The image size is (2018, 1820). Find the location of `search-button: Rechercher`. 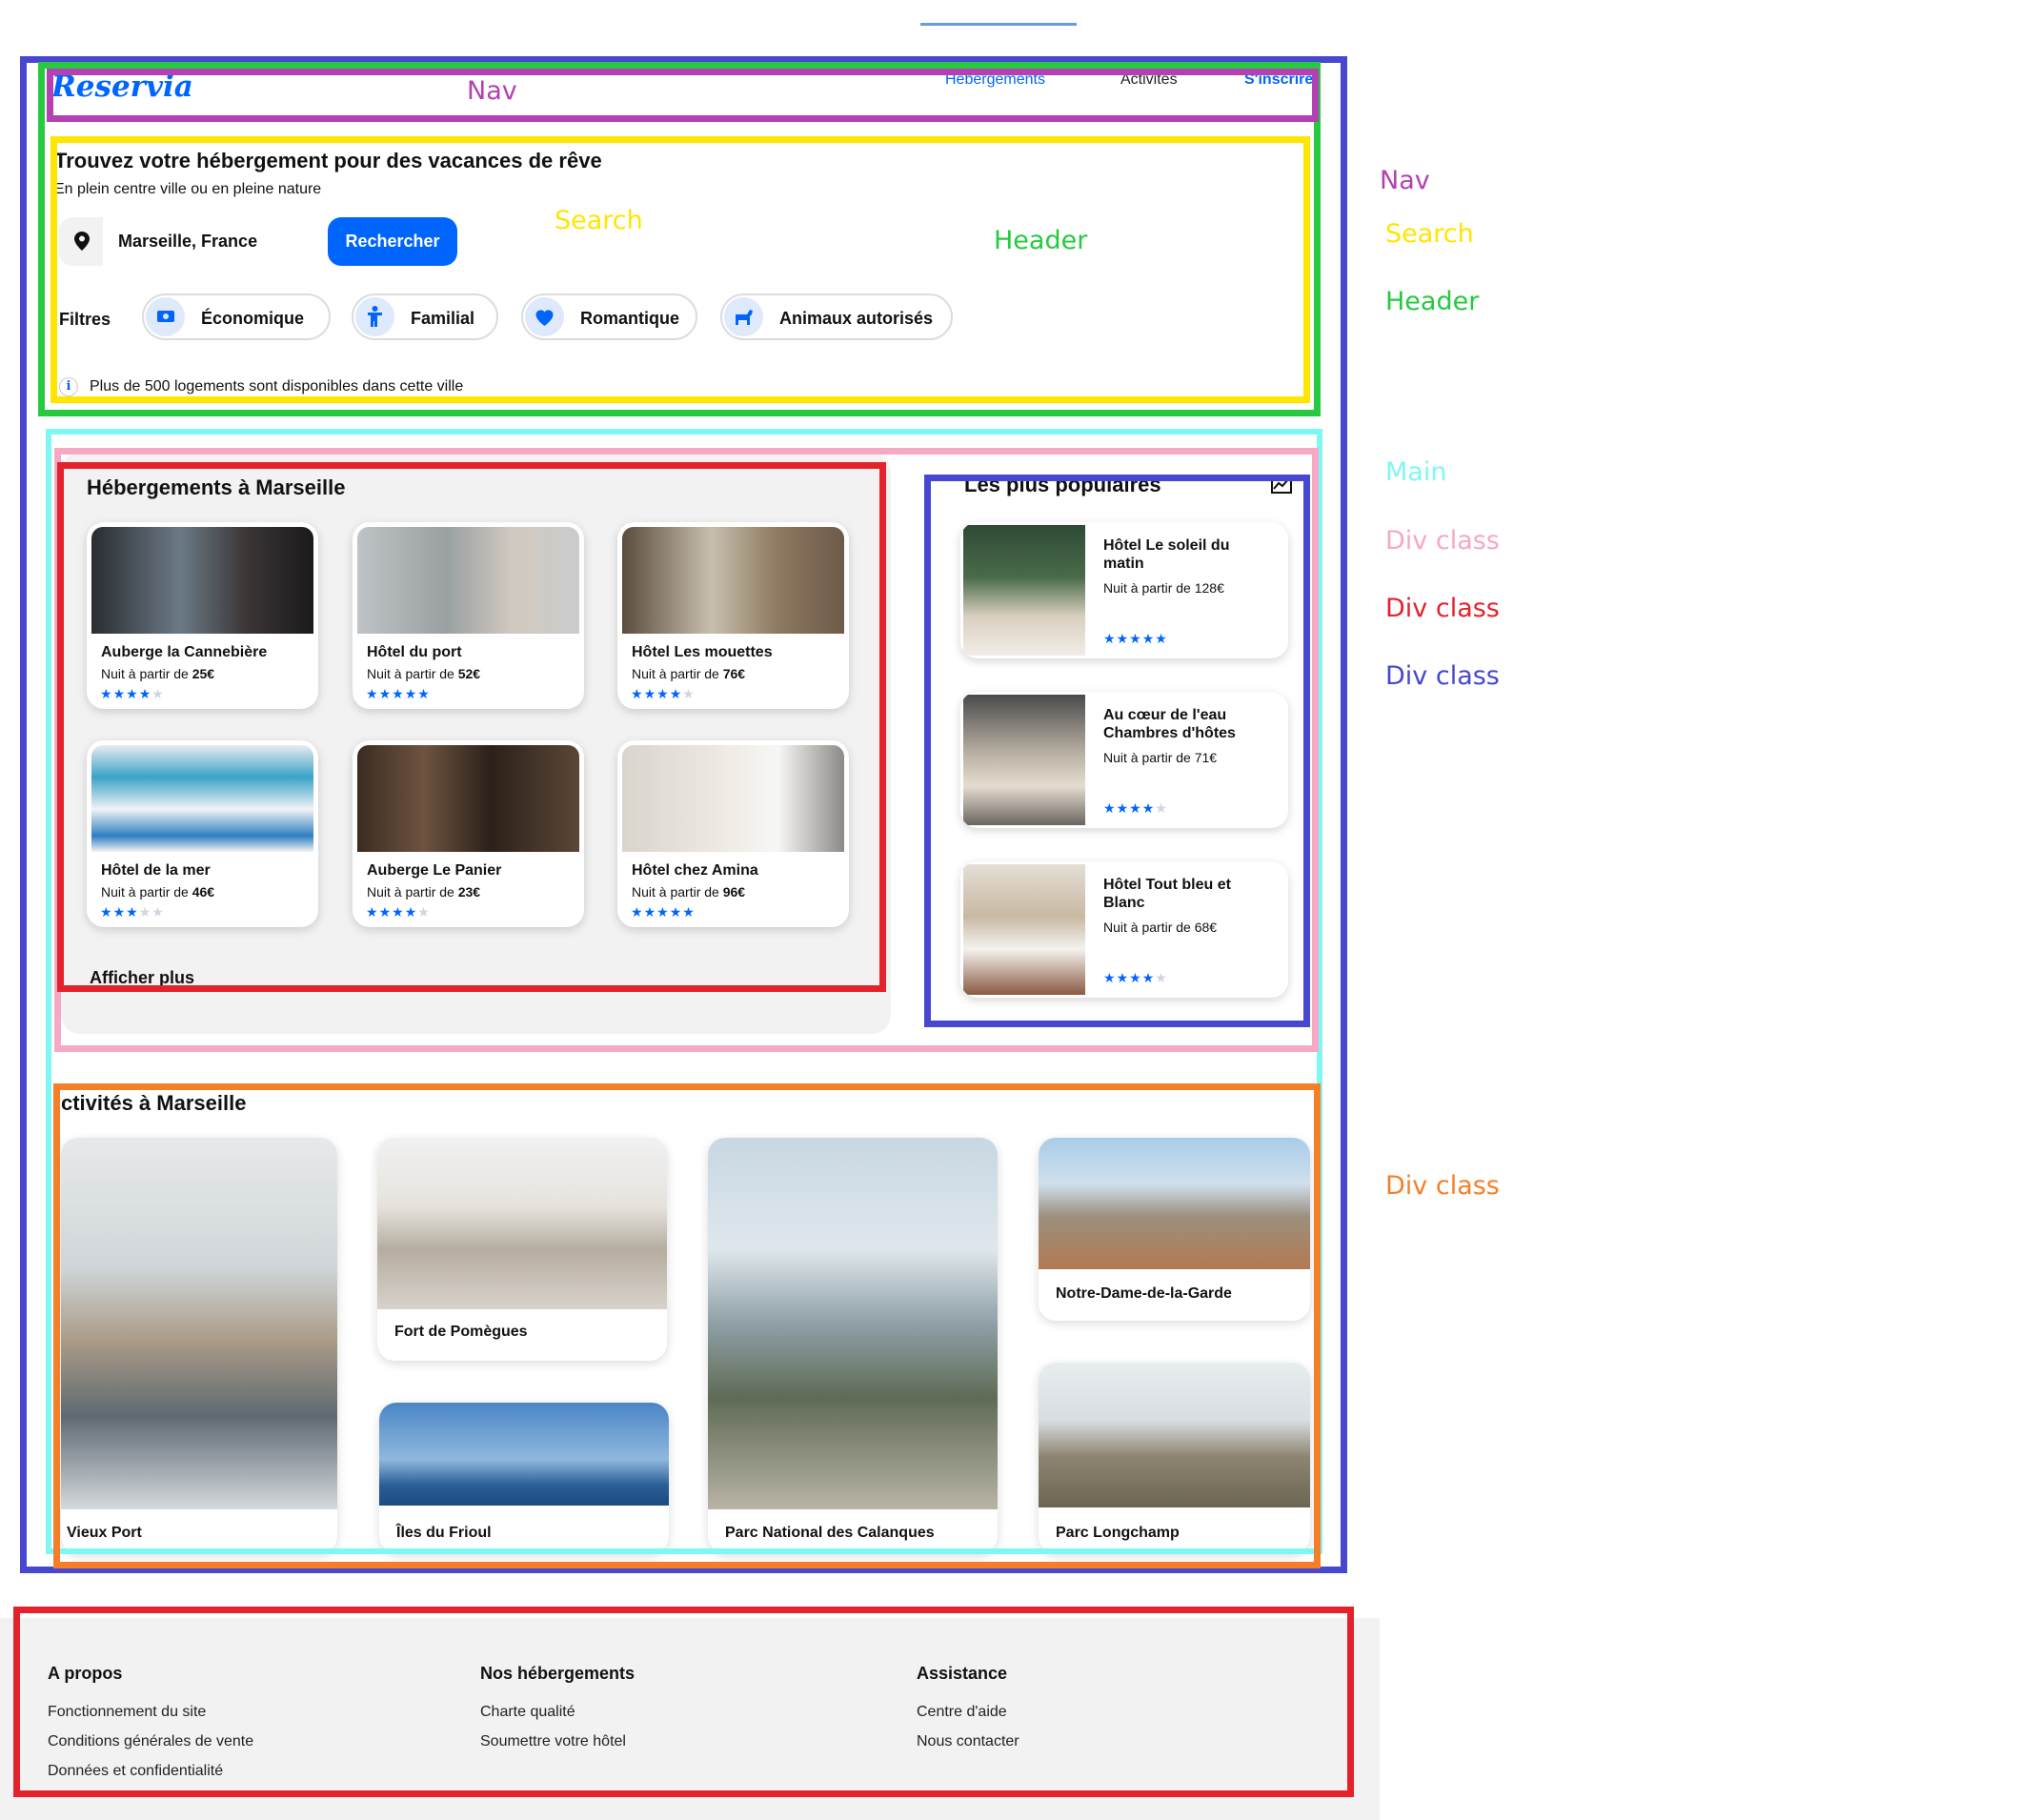

search-button: Rechercher is located at coordinates (392, 242).